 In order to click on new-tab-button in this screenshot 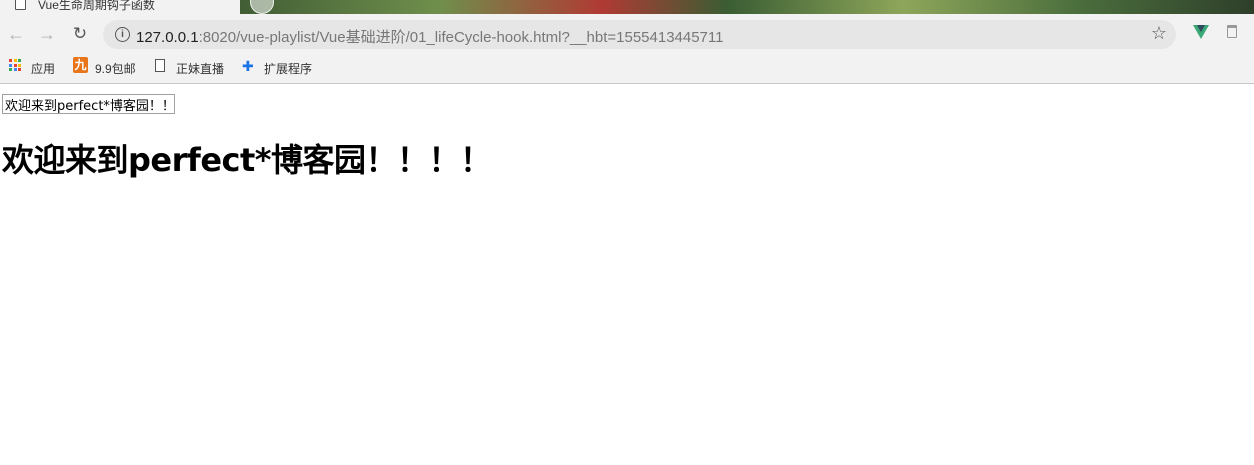, I will do `click(262, 7)`.